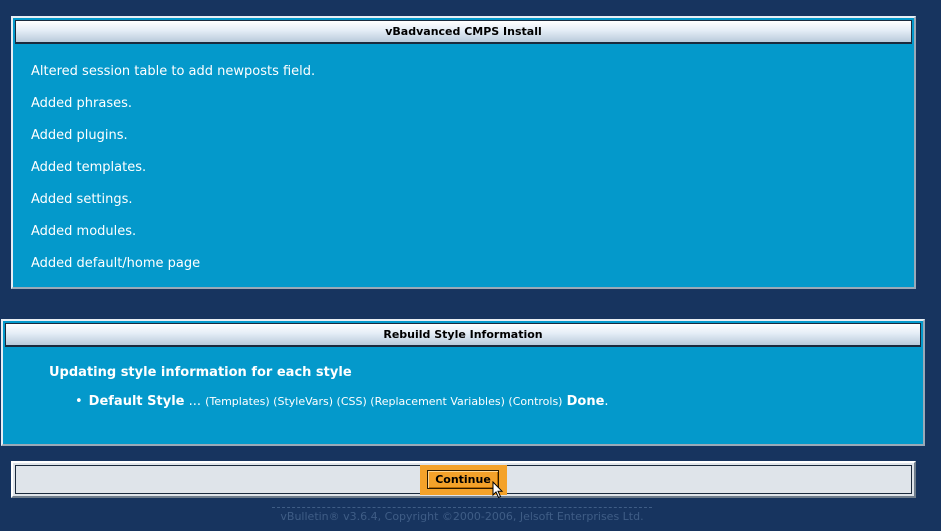 The width and height of the screenshot is (941, 531). What do you see at coordinates (585, 401) in the screenshot?
I see `style-done-label: Done` at bounding box center [585, 401].